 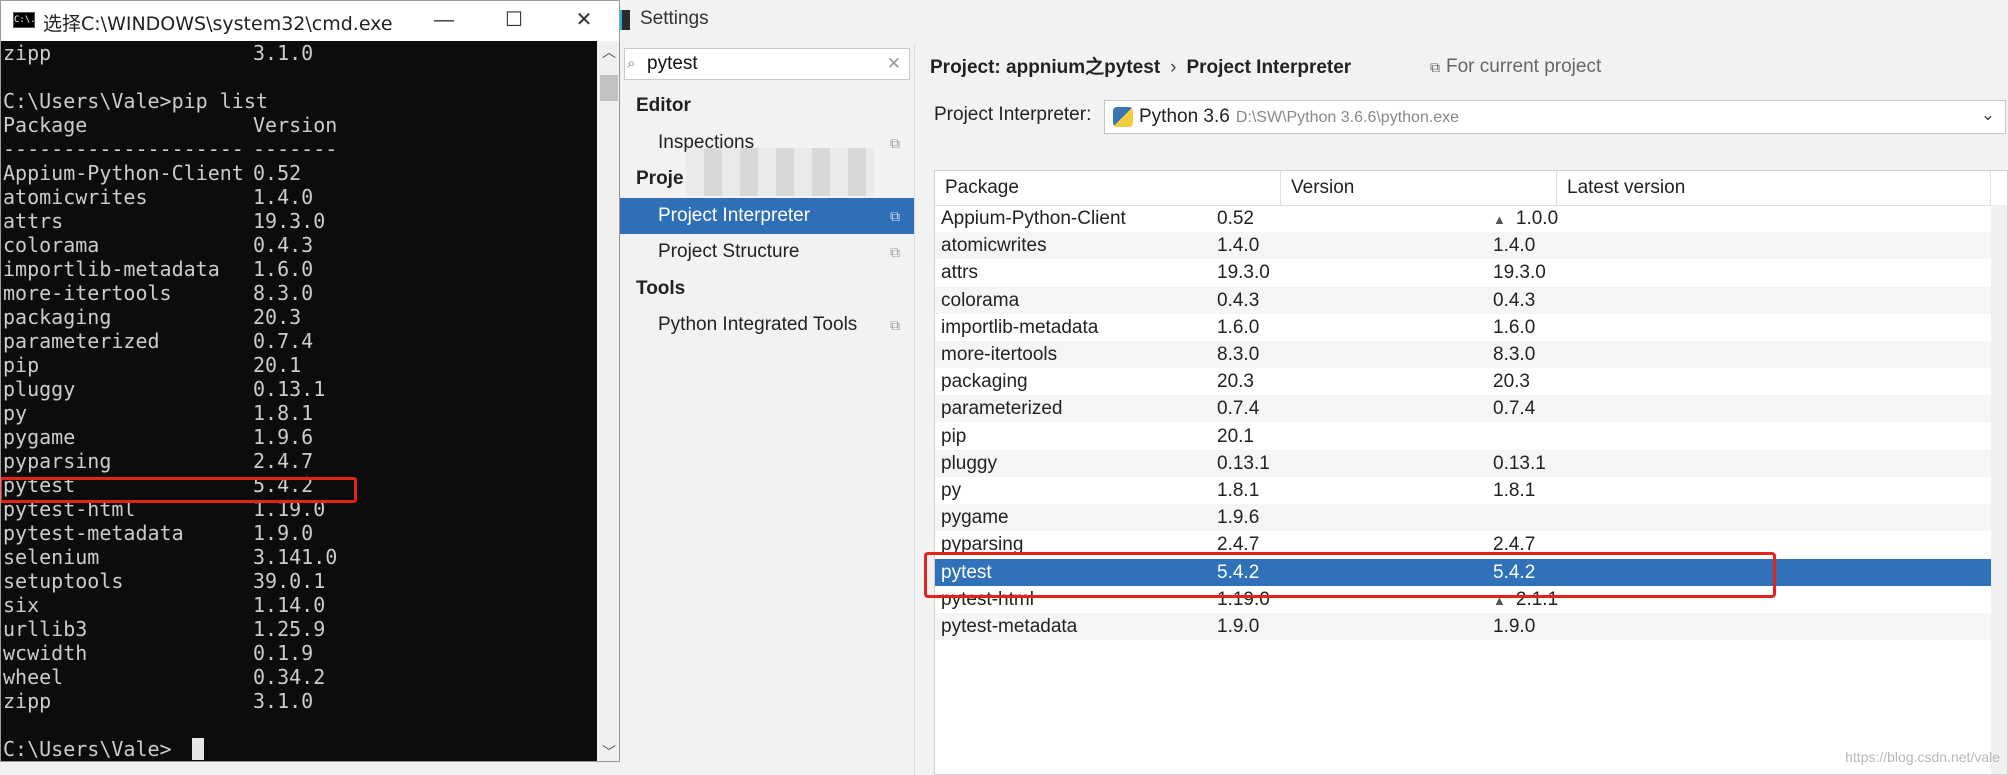 What do you see at coordinates (969, 463) in the screenshot?
I see `cell-text: pluggy` at bounding box center [969, 463].